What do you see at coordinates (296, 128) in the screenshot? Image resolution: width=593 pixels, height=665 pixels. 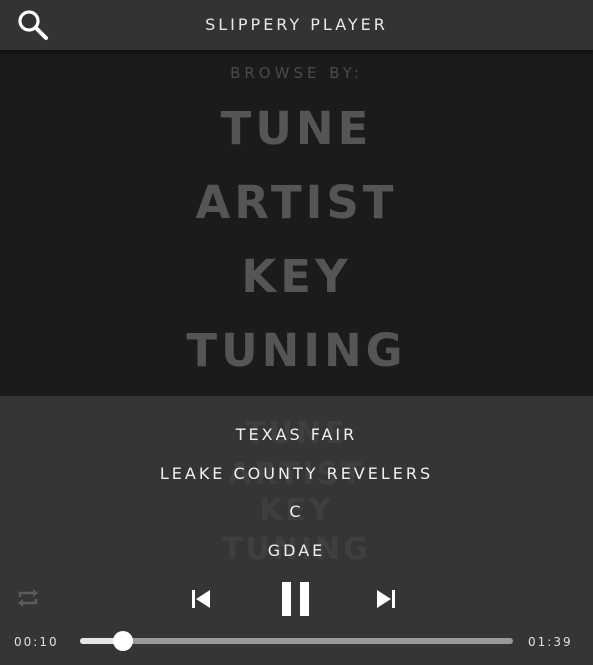 I see `browse-by-tune: TUNE` at bounding box center [296, 128].